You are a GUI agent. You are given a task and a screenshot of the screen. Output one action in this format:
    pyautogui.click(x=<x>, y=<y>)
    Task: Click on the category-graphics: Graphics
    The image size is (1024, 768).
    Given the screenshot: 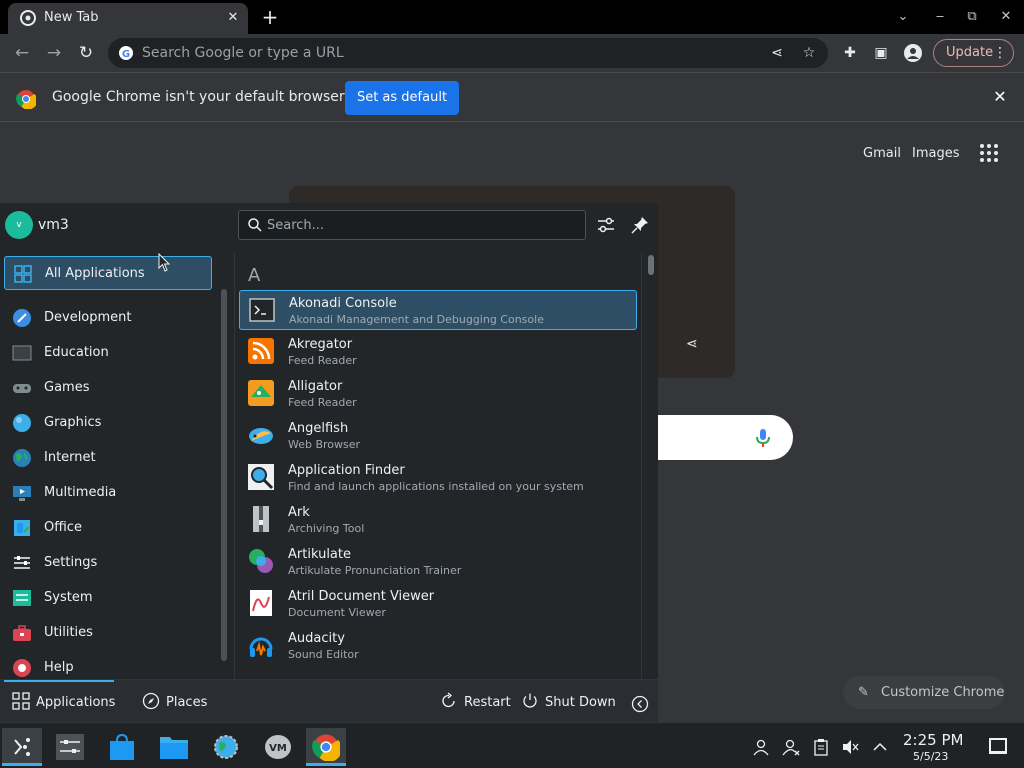 What is the action you would take?
    pyautogui.click(x=108, y=423)
    